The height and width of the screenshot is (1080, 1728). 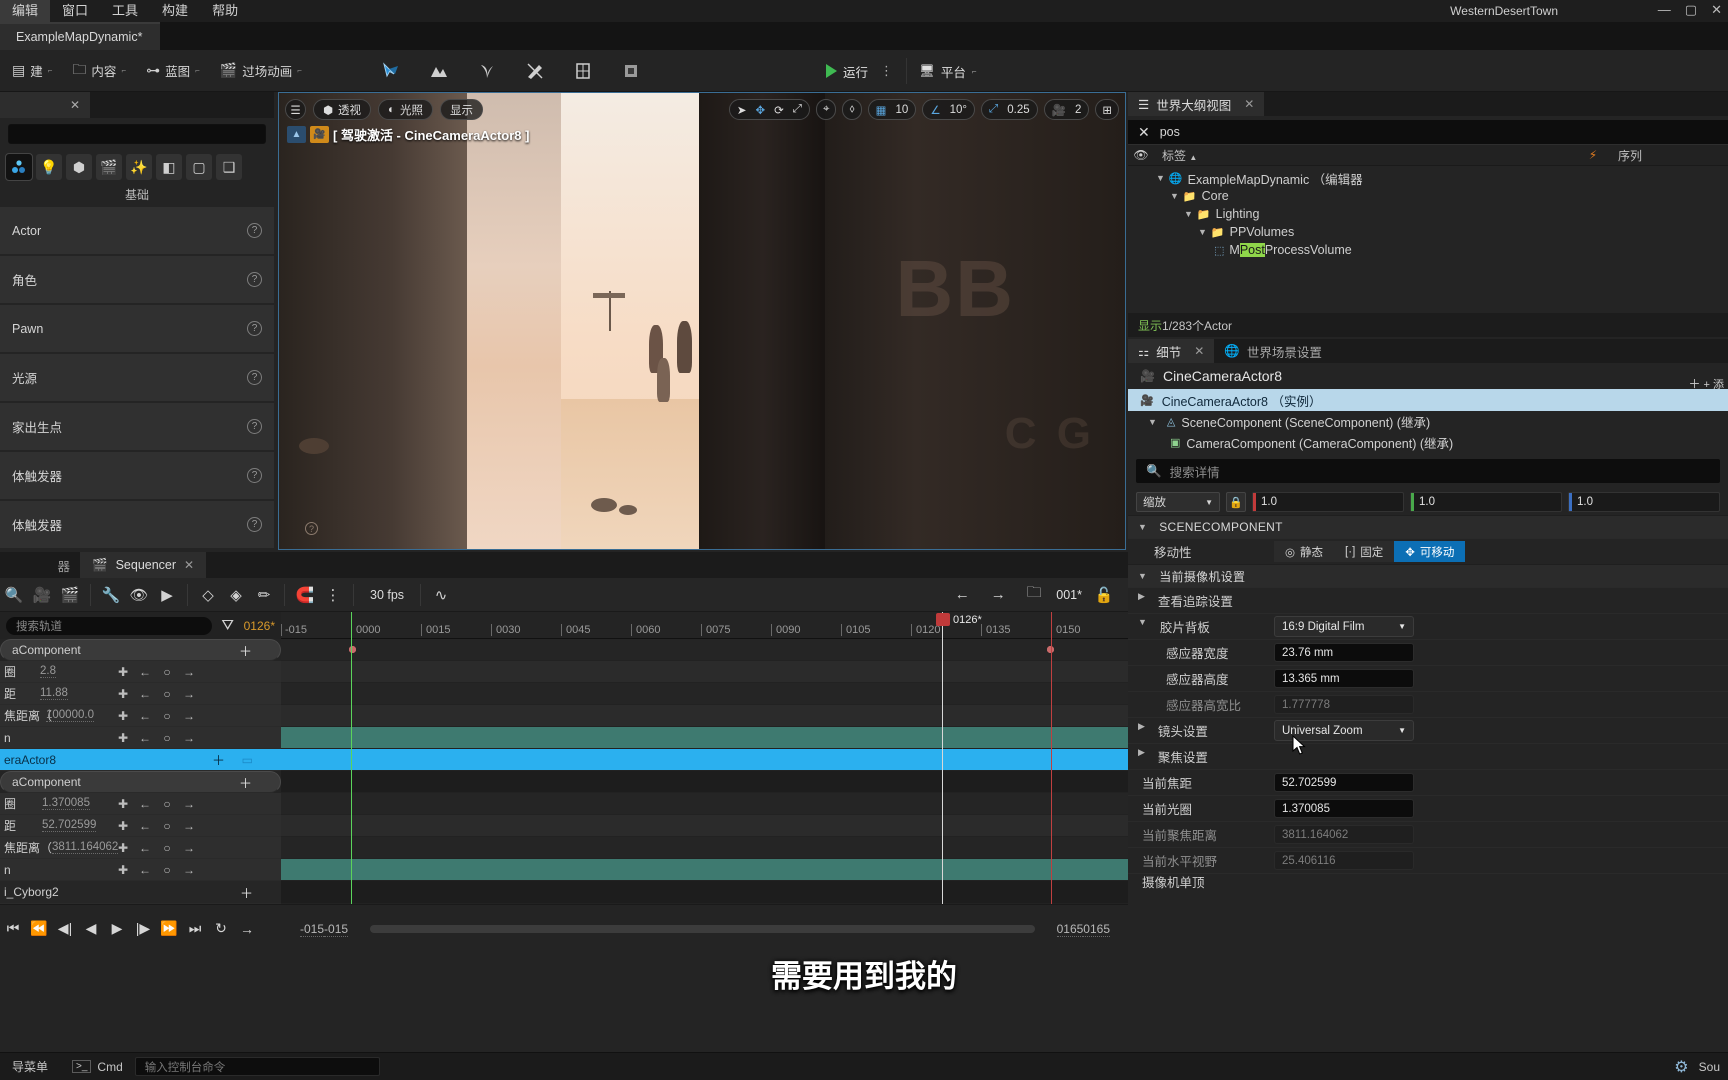 I want to click on track-row: aComponent ＋, so click(x=140, y=650).